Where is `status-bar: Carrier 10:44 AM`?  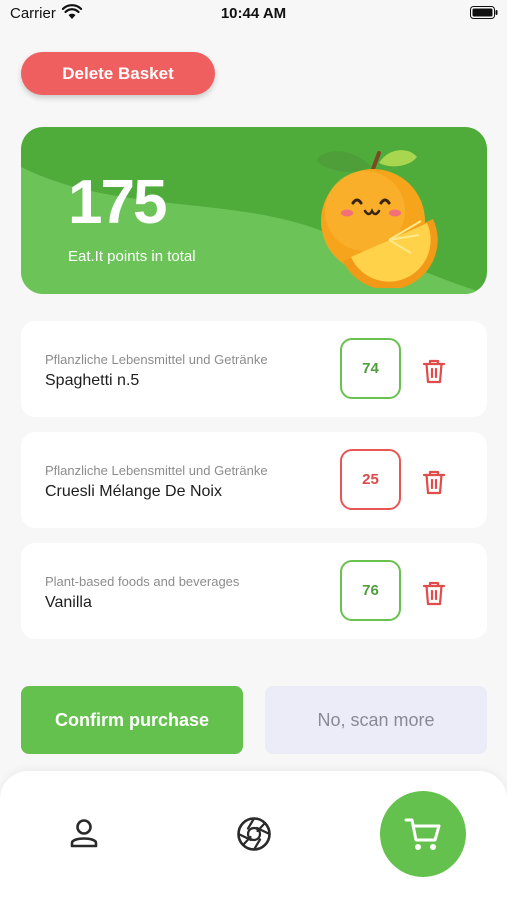
status-bar: Carrier 10:44 AM is located at coordinates (253, 15).